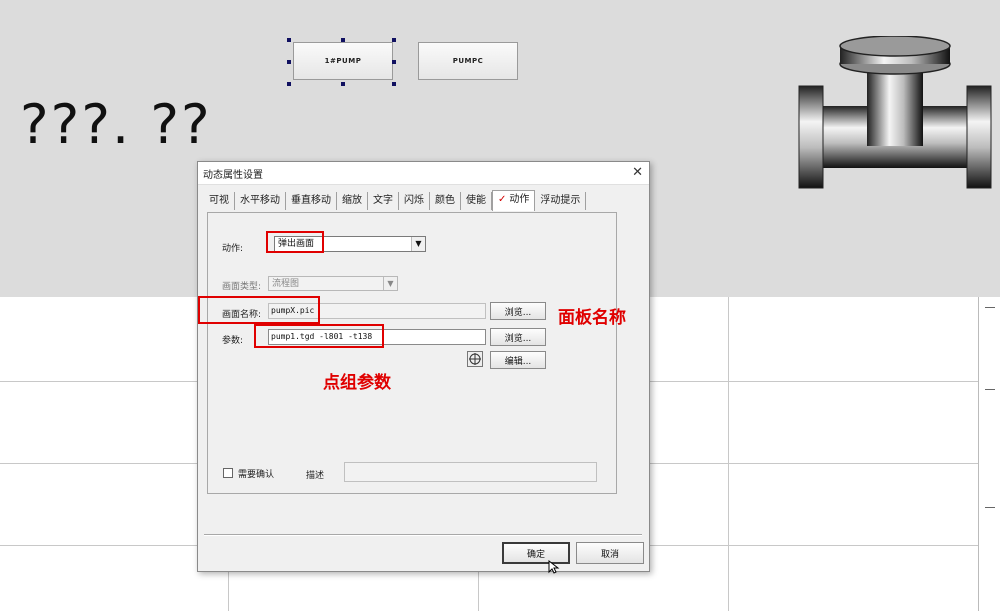 The width and height of the screenshot is (1000, 611). Describe the element at coordinates (233, 175) in the screenshot. I see `dialog-title: 动态属性设置` at that location.